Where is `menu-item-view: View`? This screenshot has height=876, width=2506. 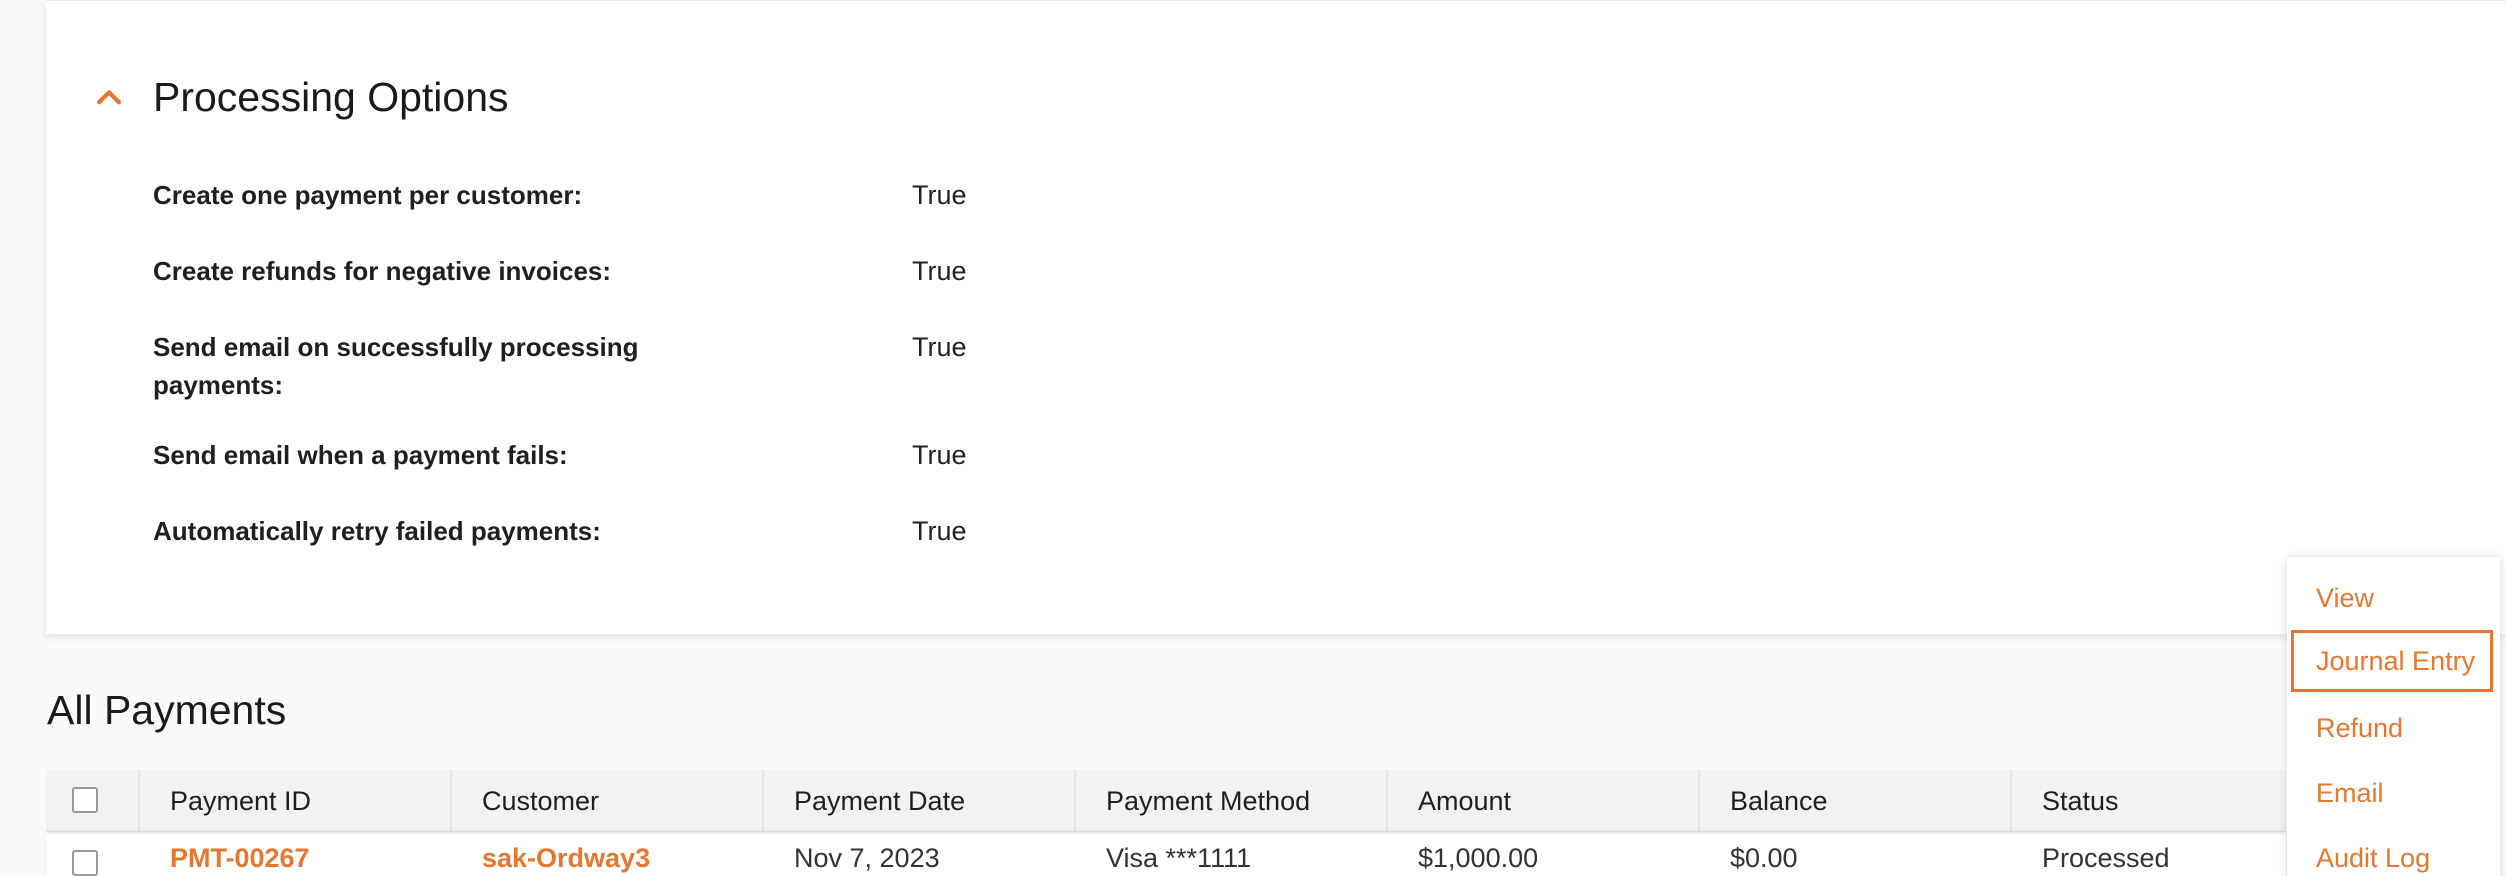 menu-item-view: View is located at coordinates (2392, 598).